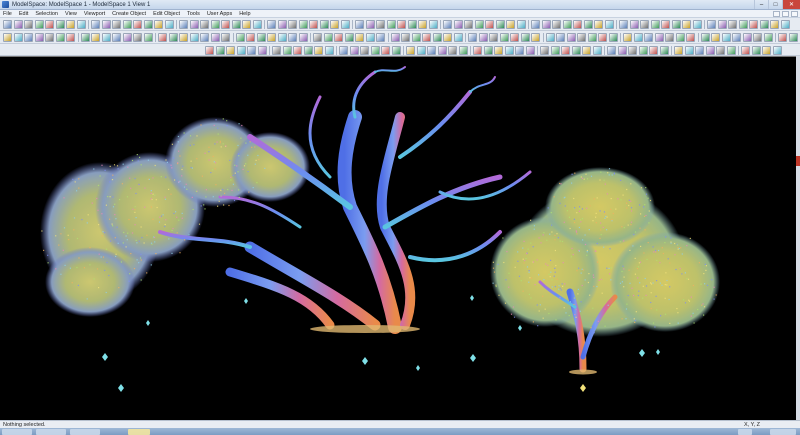 Image resolution: width=800 pixels, height=435 pixels. Describe the element at coordinates (219, 14) in the screenshot. I see `menu-user-apps: User Apps` at that location.